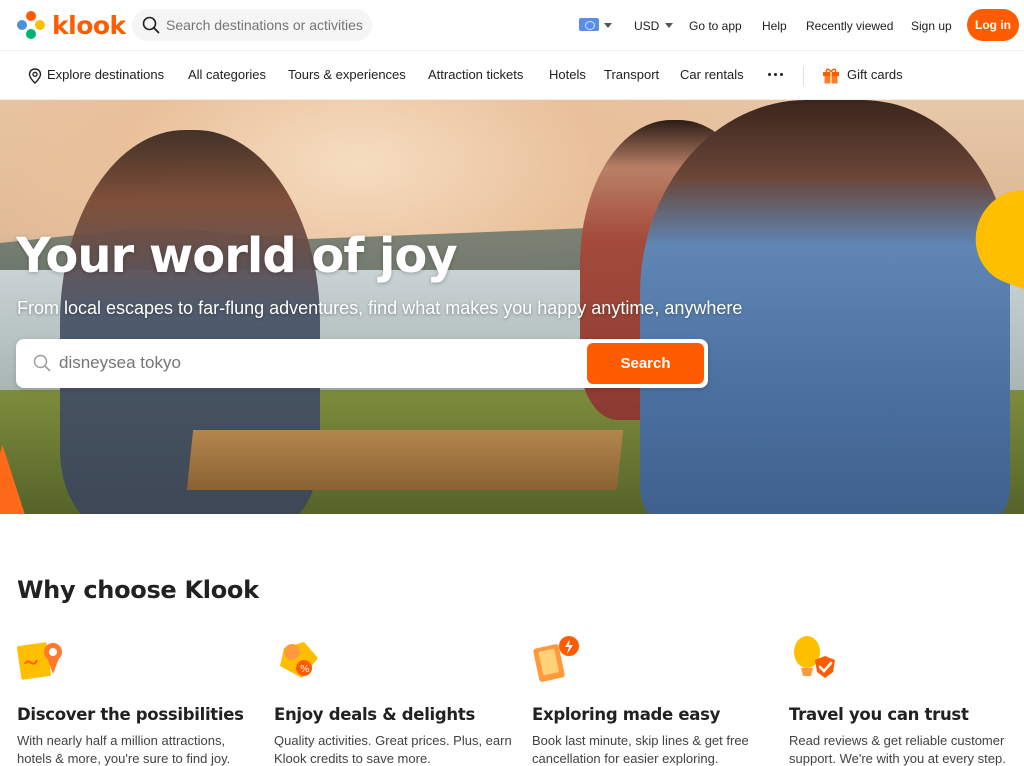 The width and height of the screenshot is (1024, 766). I want to click on hero-picnic-table, so click(405, 460).